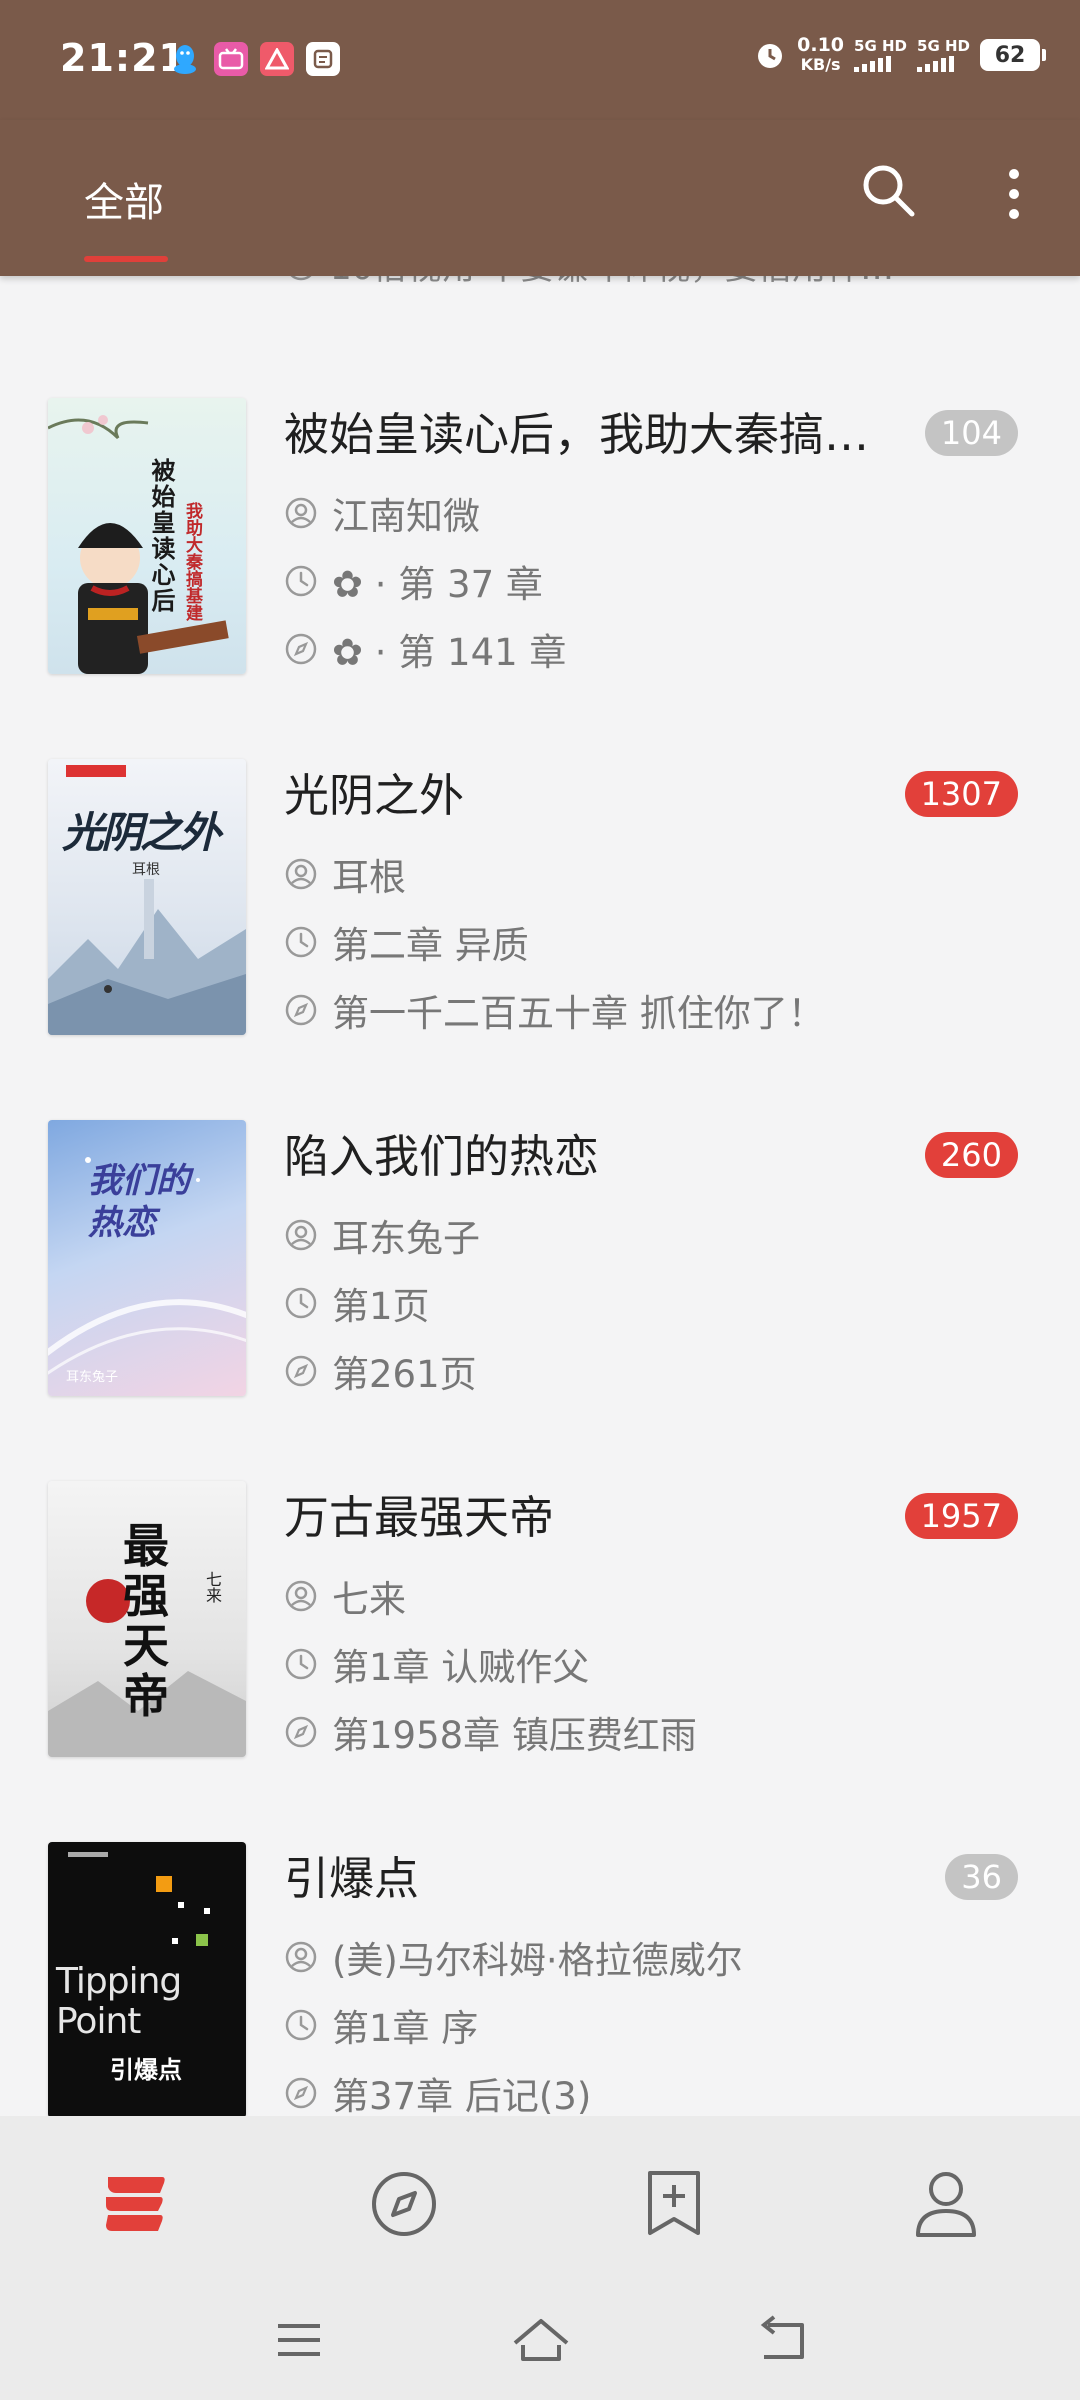 The height and width of the screenshot is (2400, 1080). Describe the element at coordinates (231, 59) in the screenshot. I see `bilibili-icon` at that location.